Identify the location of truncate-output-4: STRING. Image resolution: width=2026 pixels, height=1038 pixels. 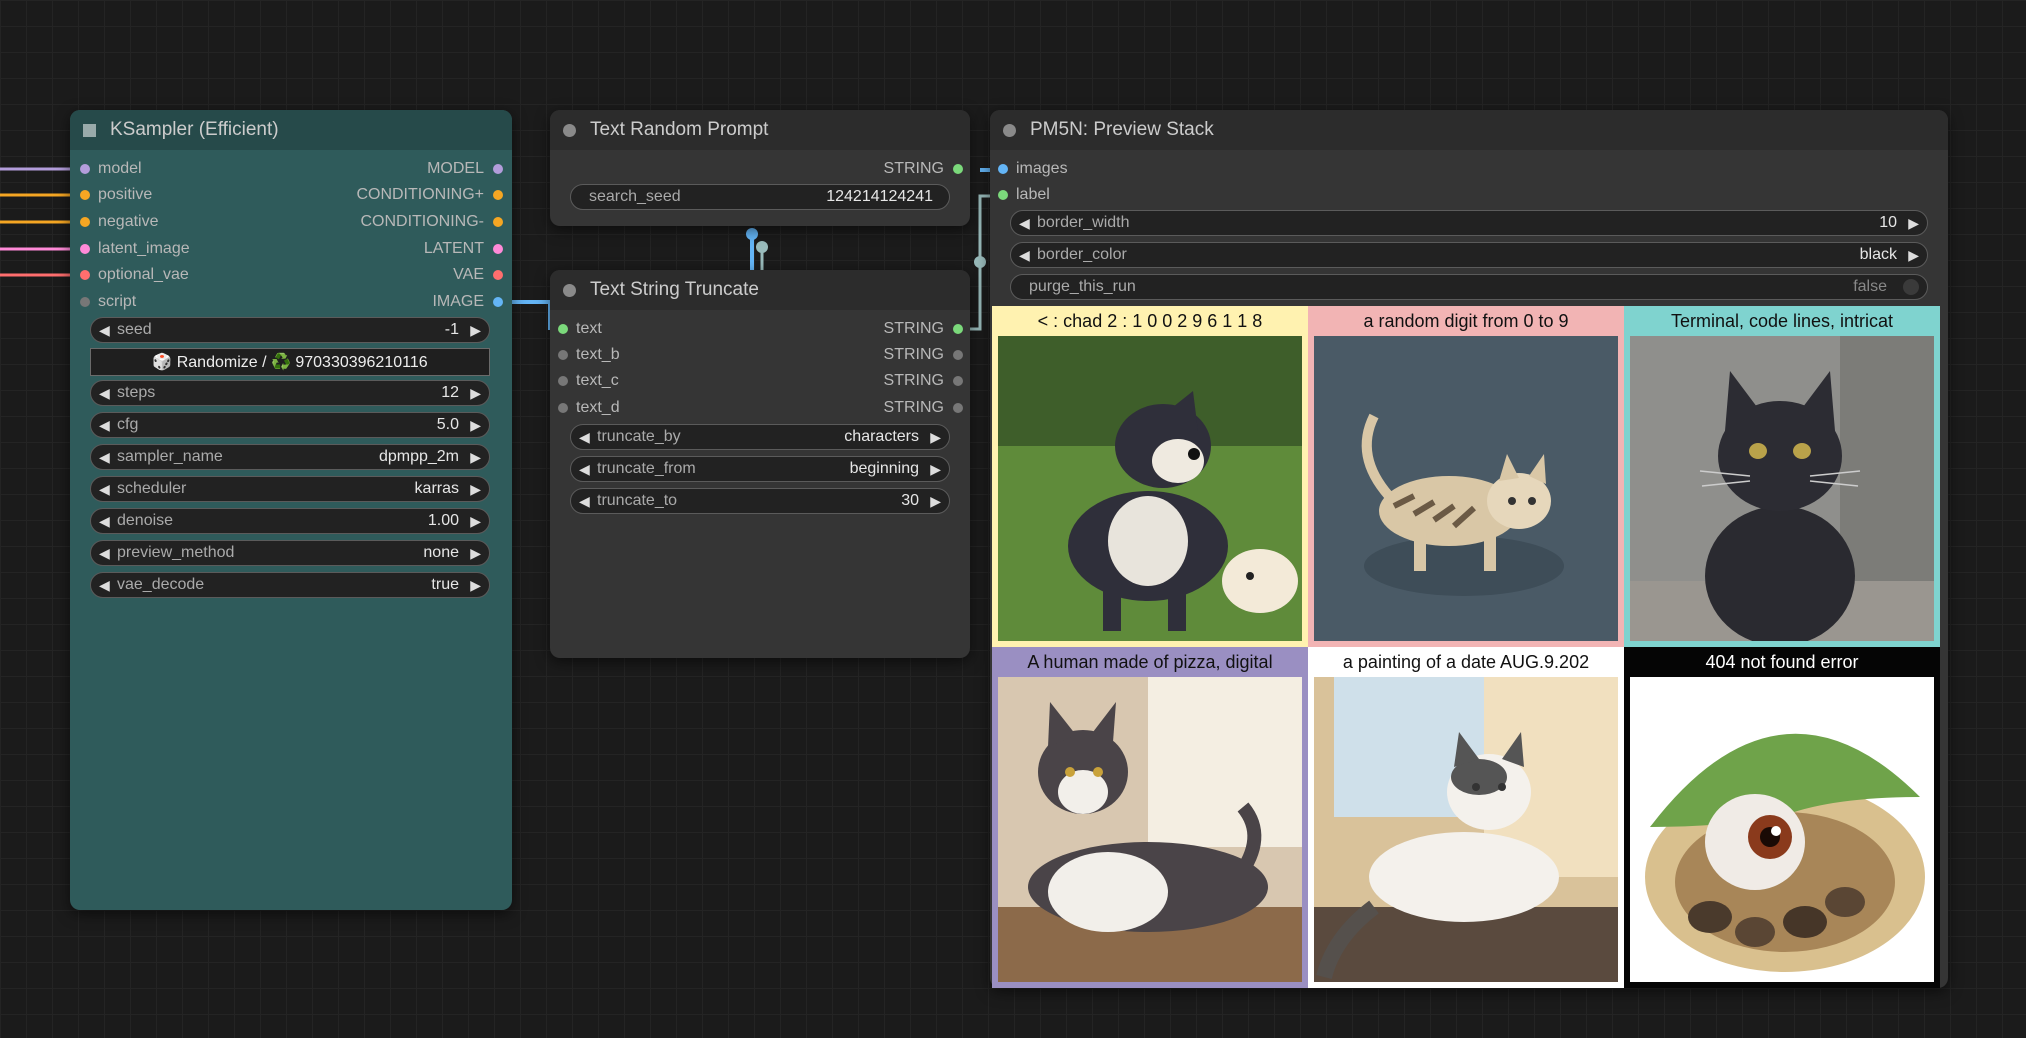
(923, 408).